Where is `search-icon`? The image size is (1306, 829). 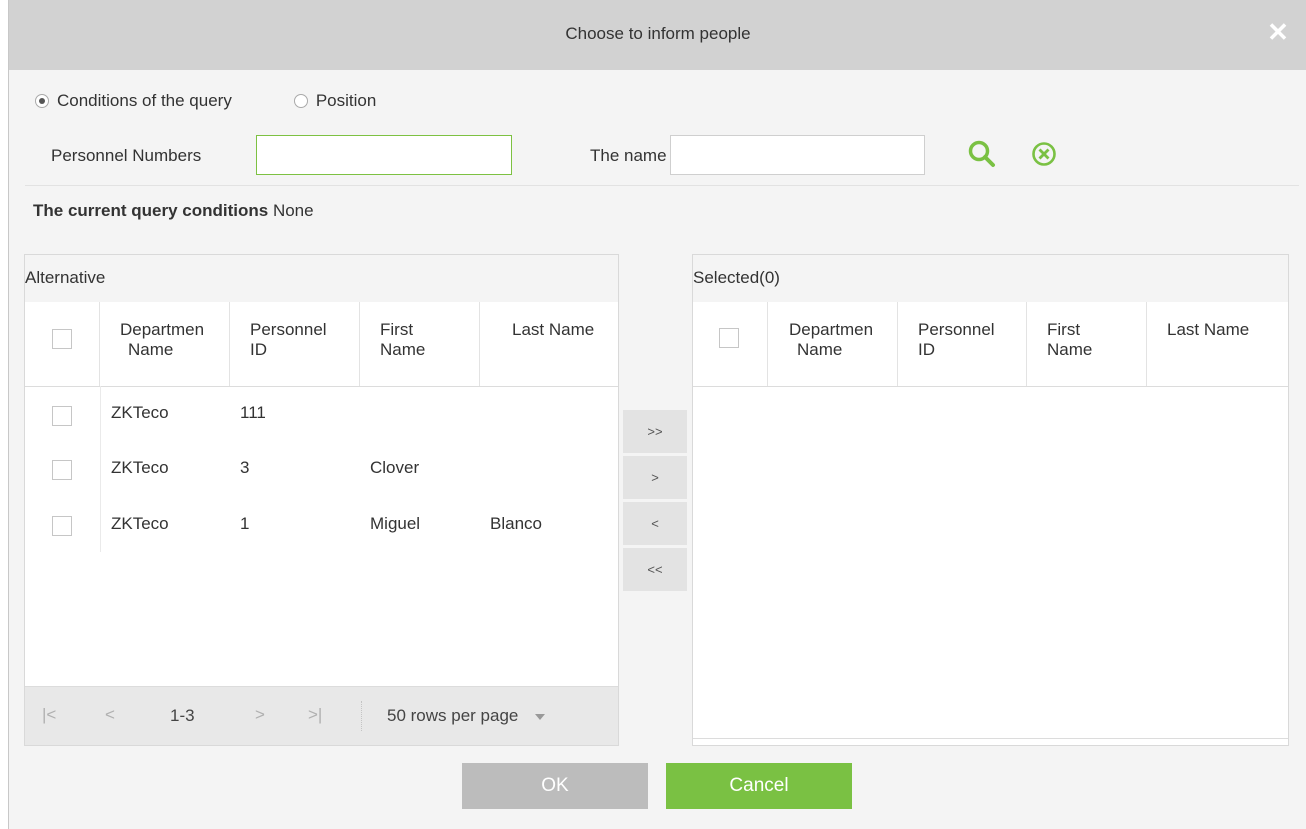
search-icon is located at coordinates (982, 154).